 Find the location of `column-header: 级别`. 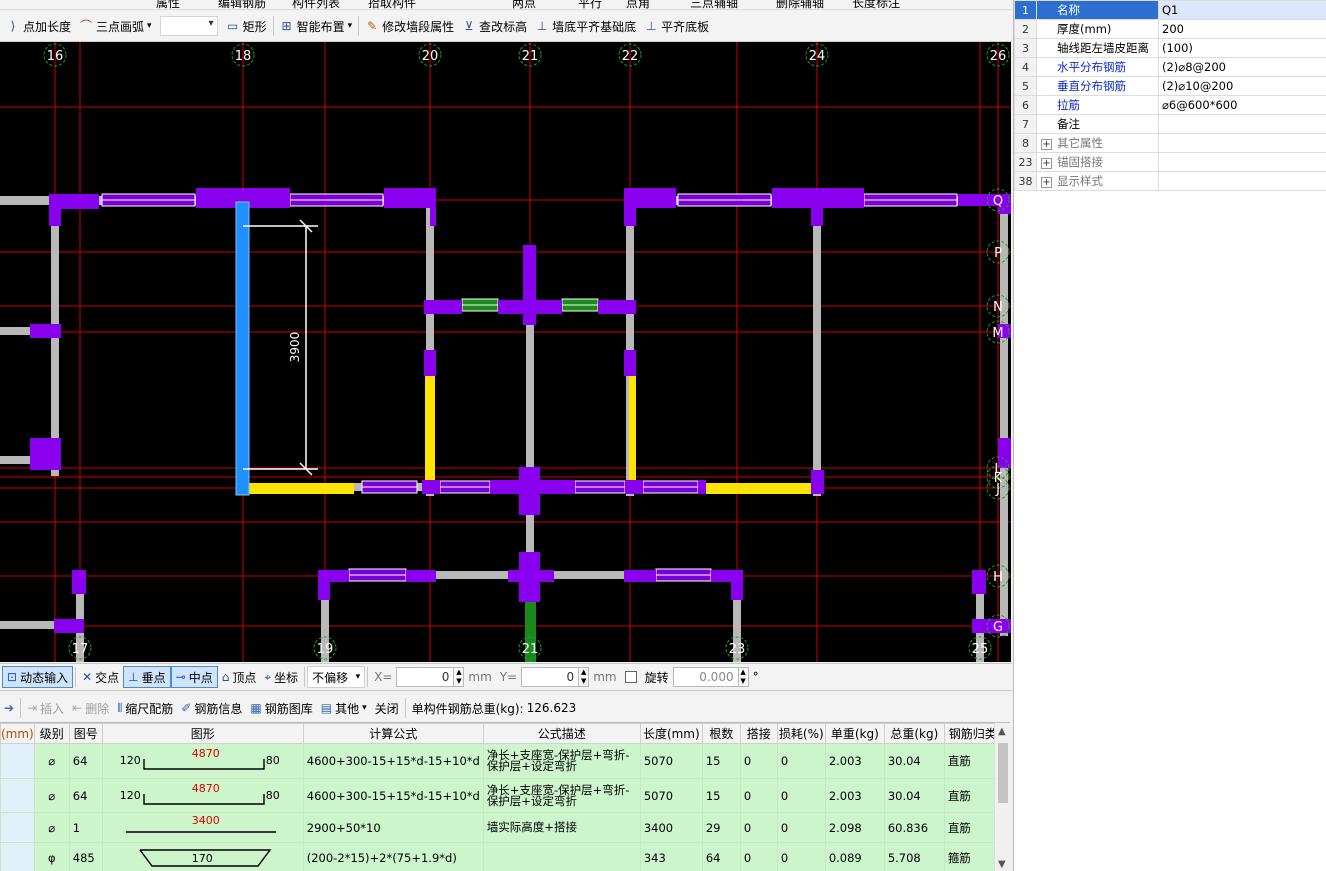

column-header: 级别 is located at coordinates (51, 733).